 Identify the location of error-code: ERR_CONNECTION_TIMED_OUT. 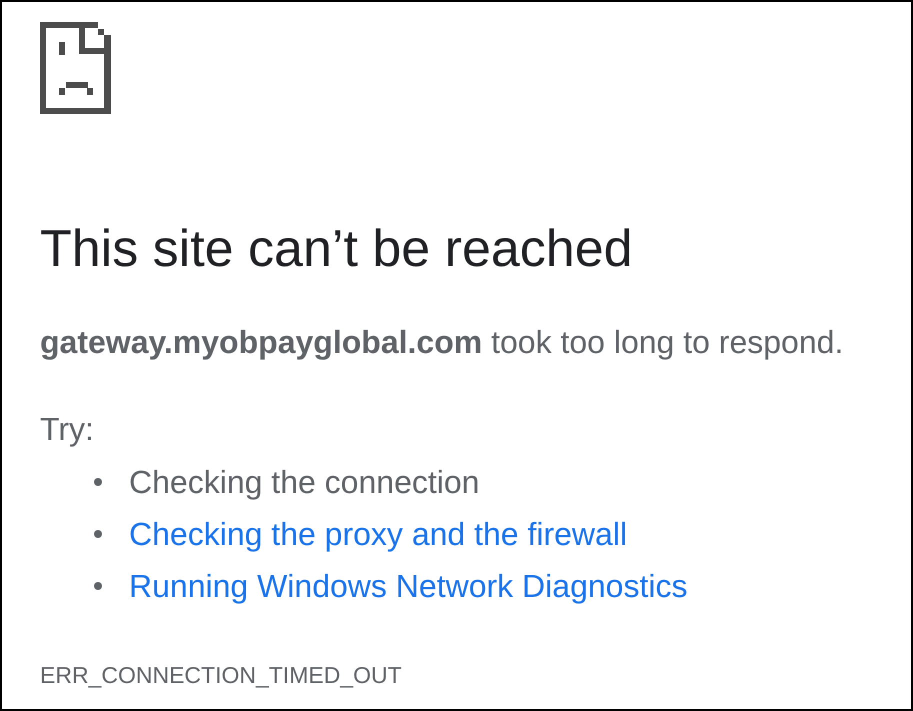
(221, 675).